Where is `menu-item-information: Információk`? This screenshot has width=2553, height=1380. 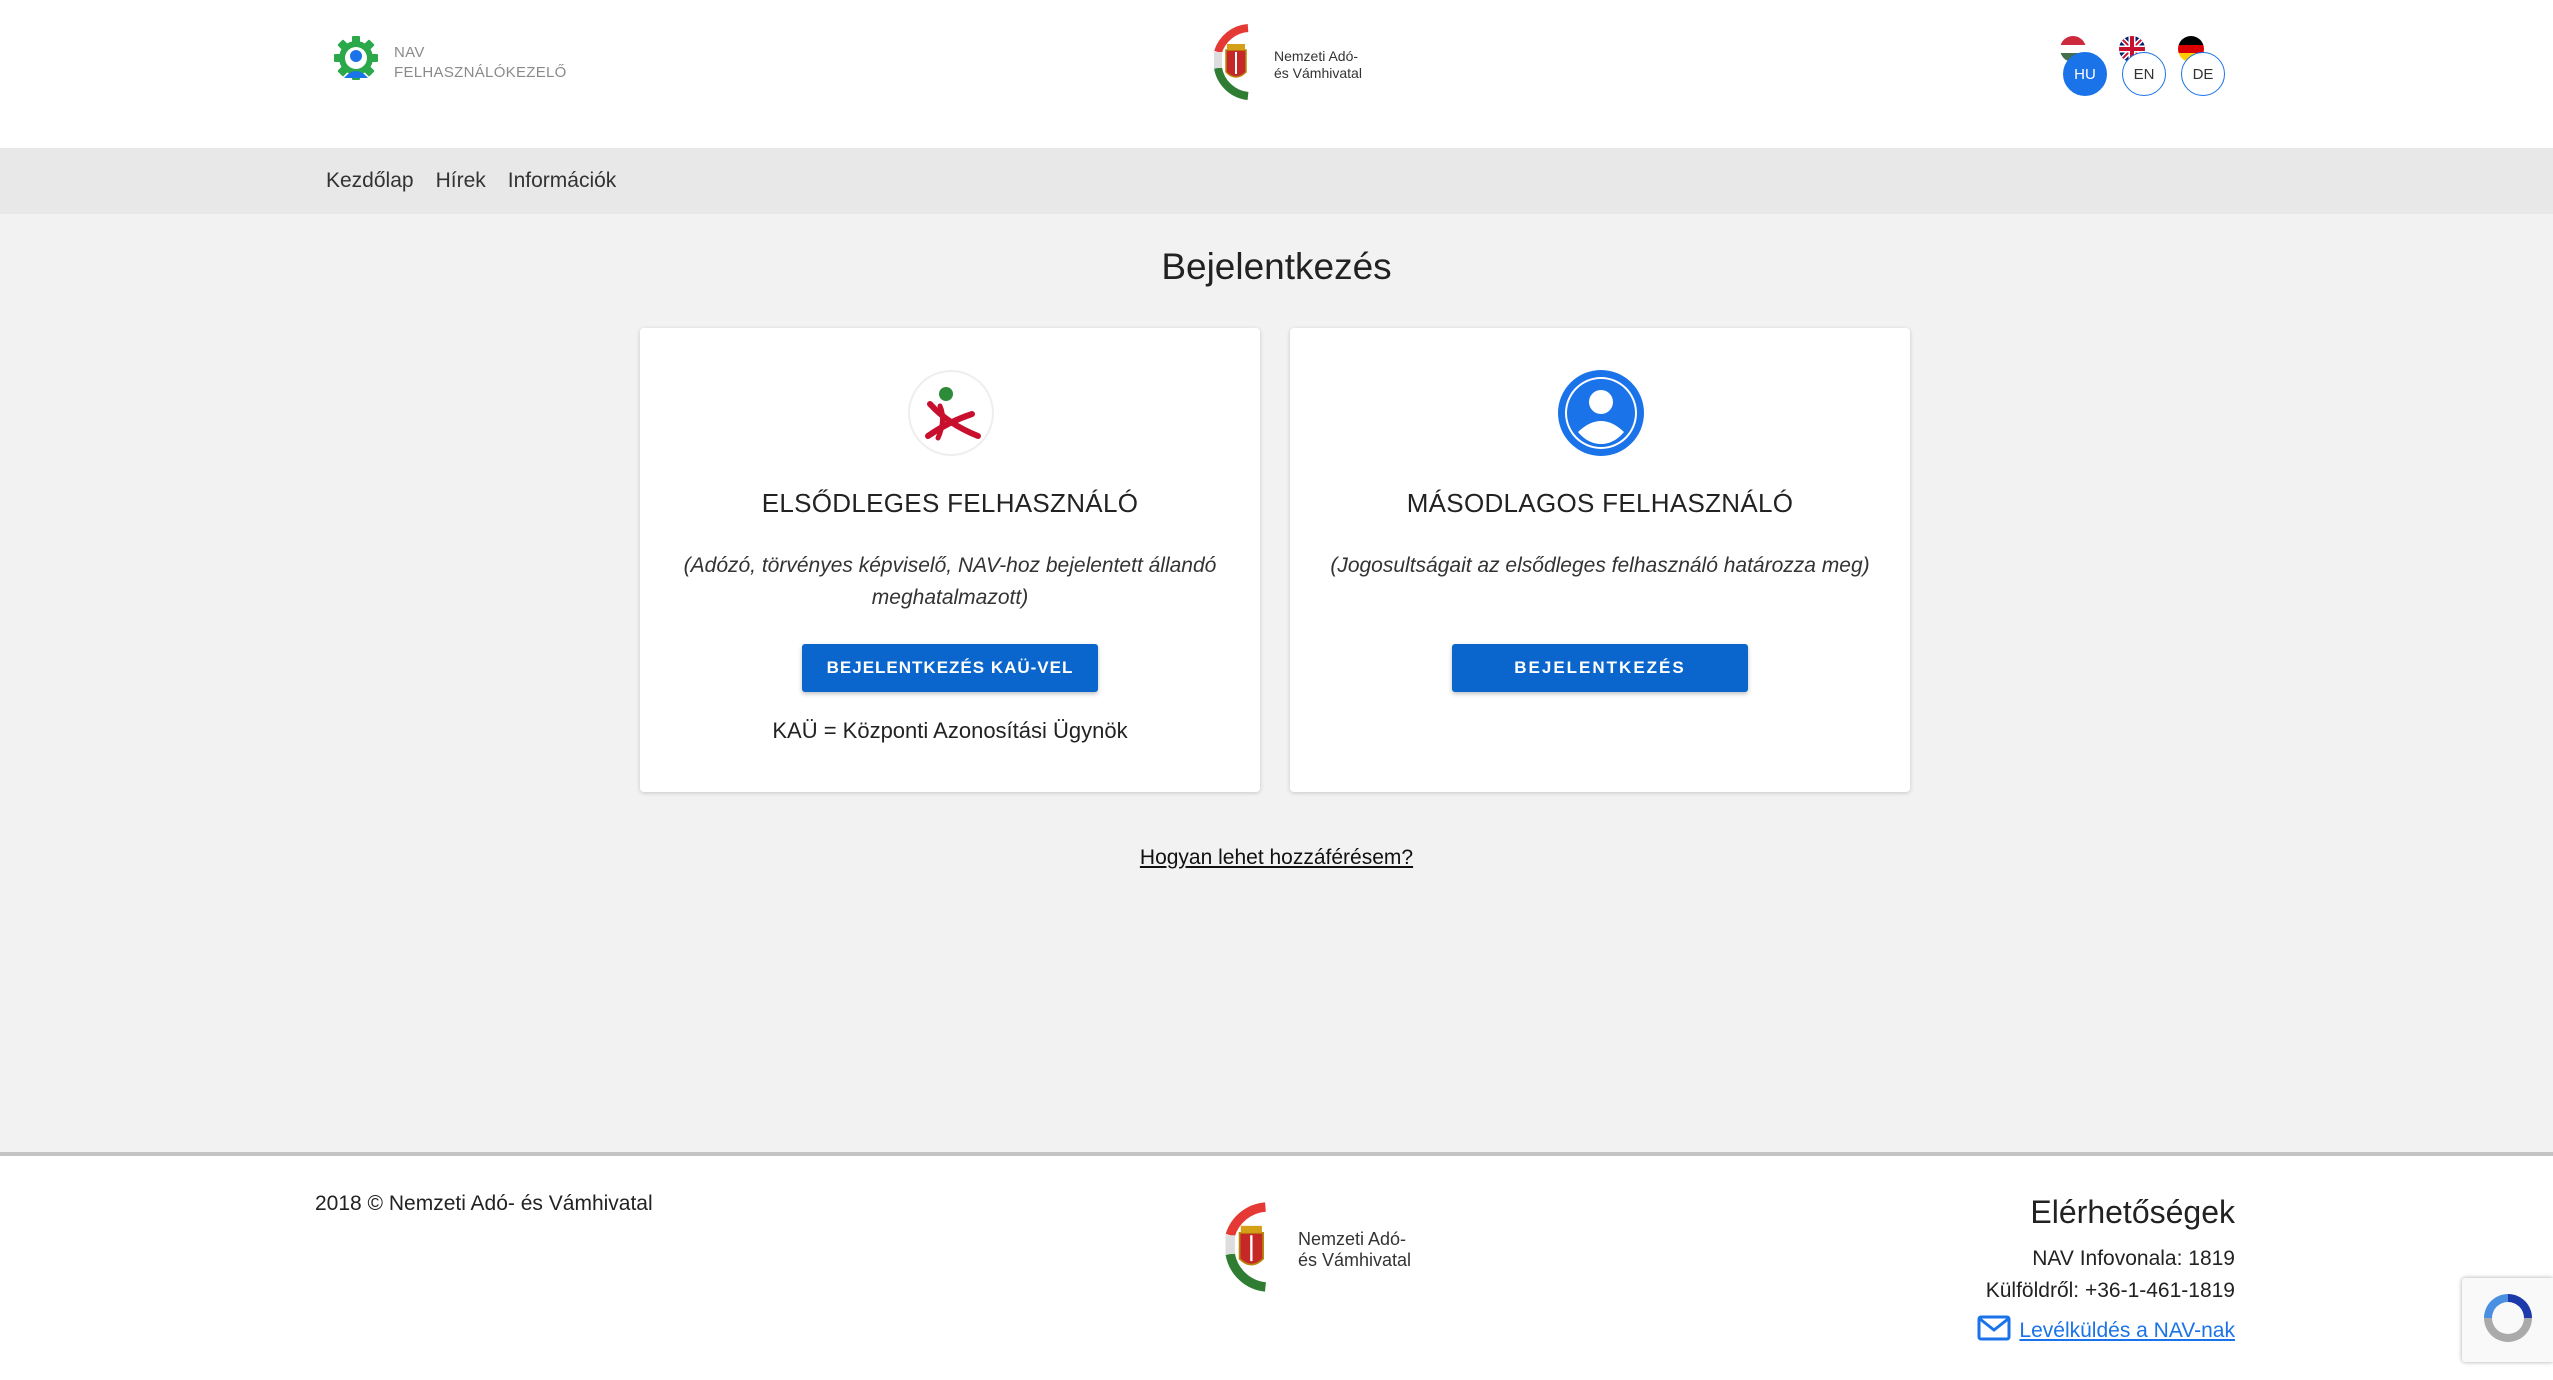
menu-item-information: Információk is located at coordinates (562, 181).